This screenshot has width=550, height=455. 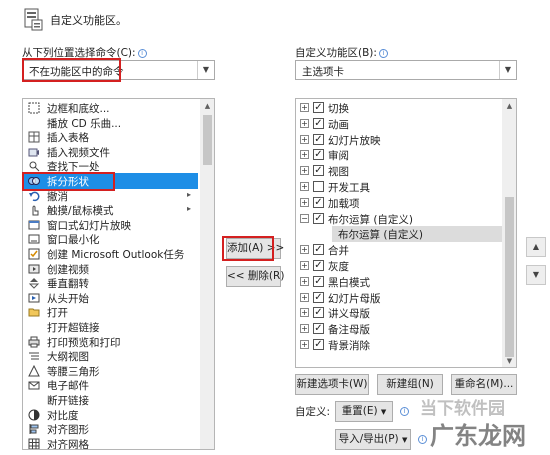 What do you see at coordinates (207, 274) in the screenshot?
I see `commands-scrollbar: ▲` at bounding box center [207, 274].